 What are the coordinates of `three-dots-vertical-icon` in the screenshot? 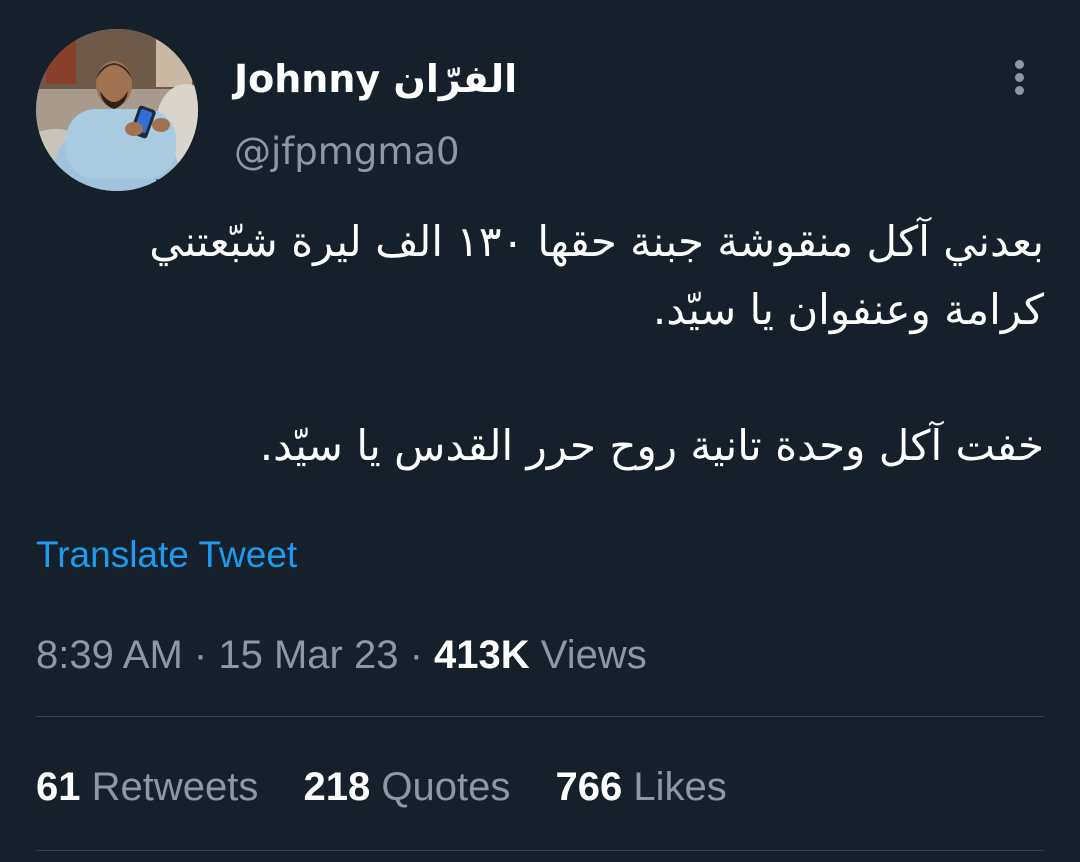 It's located at (1020, 78).